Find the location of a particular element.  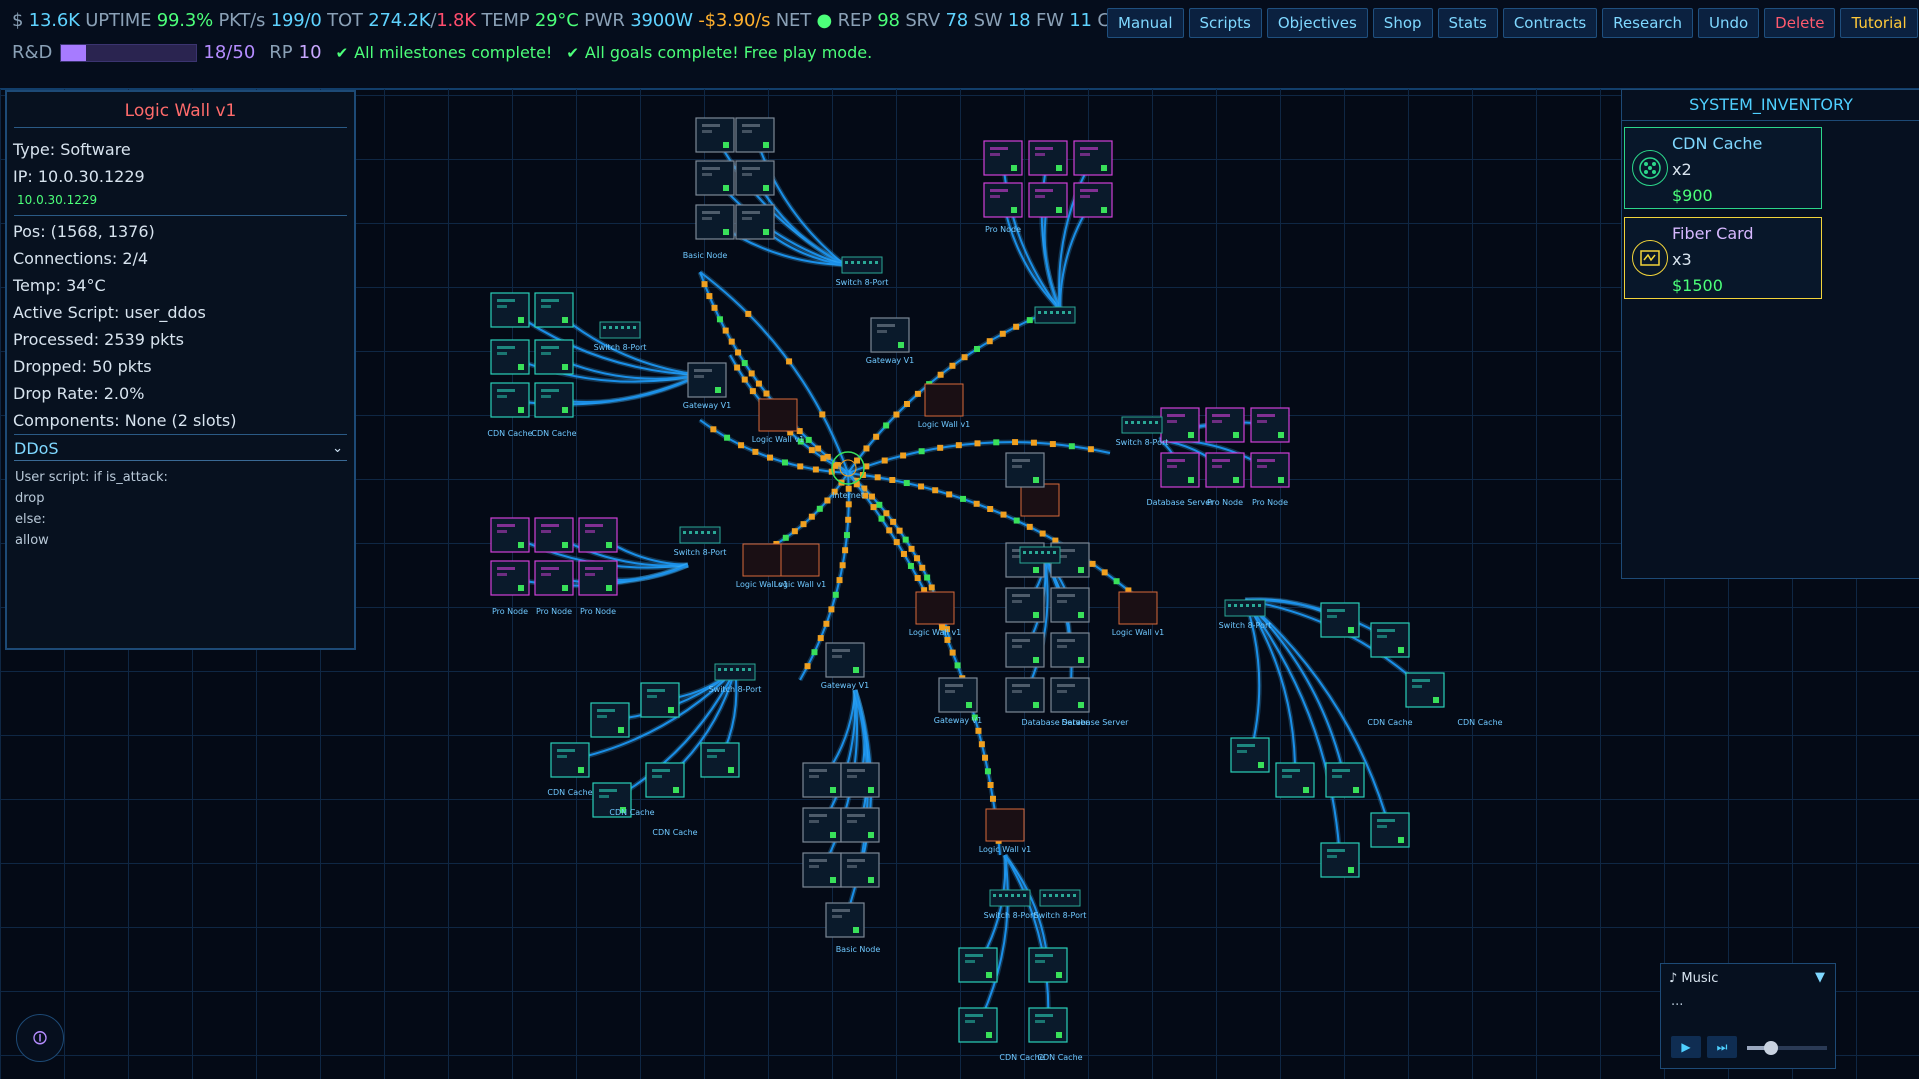

collapse-icon: ▼ is located at coordinates (1820, 977).